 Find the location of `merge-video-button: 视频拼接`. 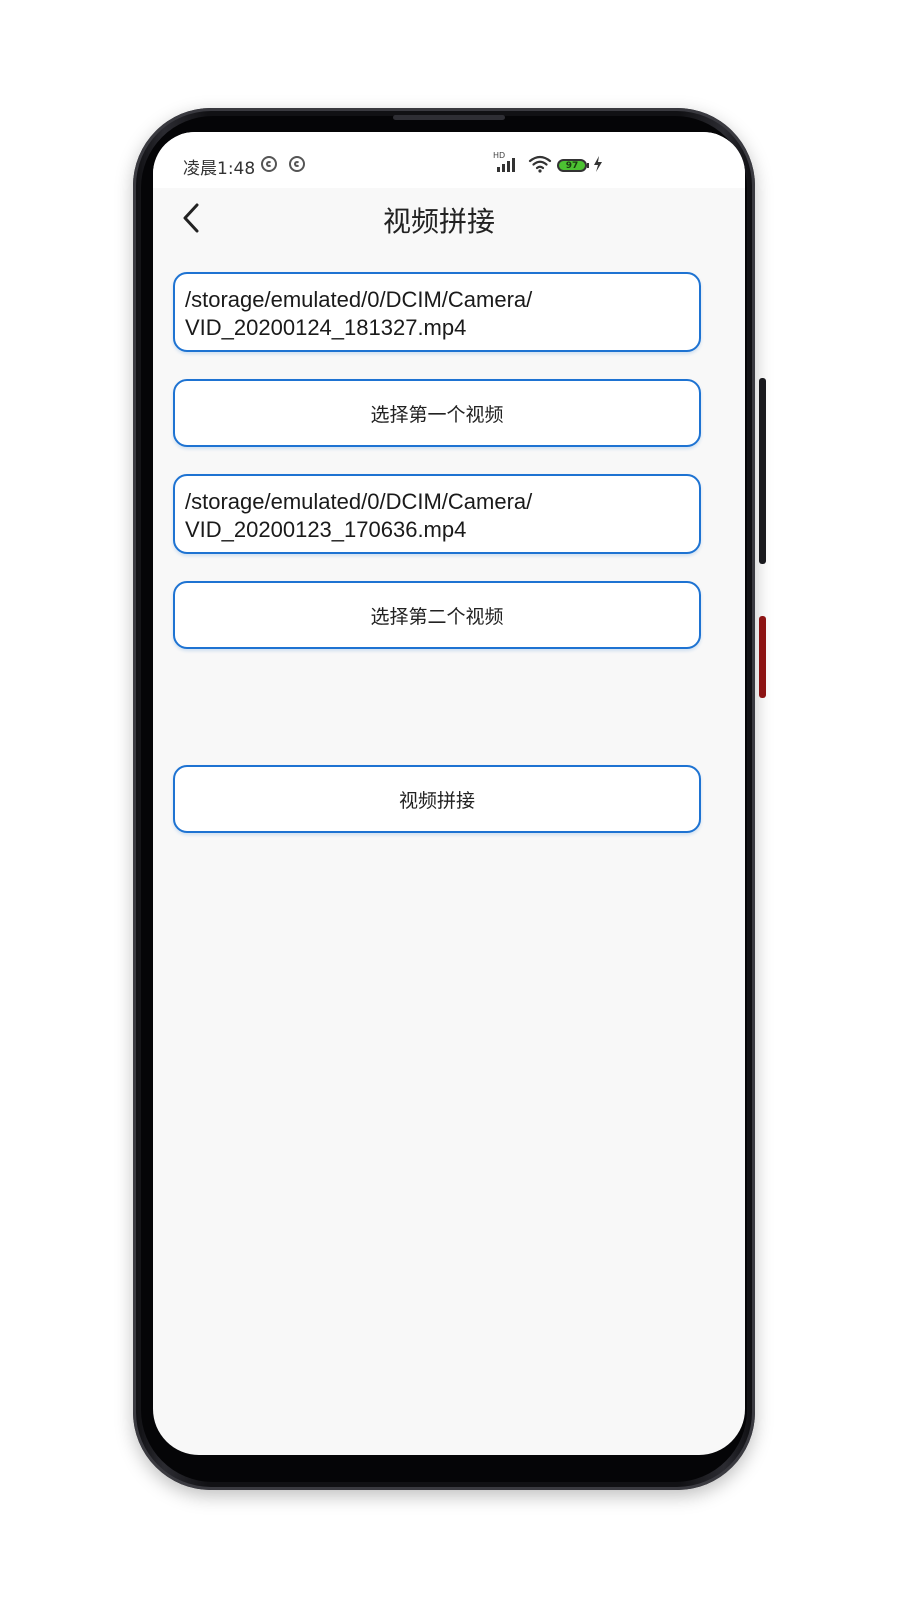

merge-video-button: 视频拼接 is located at coordinates (437, 799).